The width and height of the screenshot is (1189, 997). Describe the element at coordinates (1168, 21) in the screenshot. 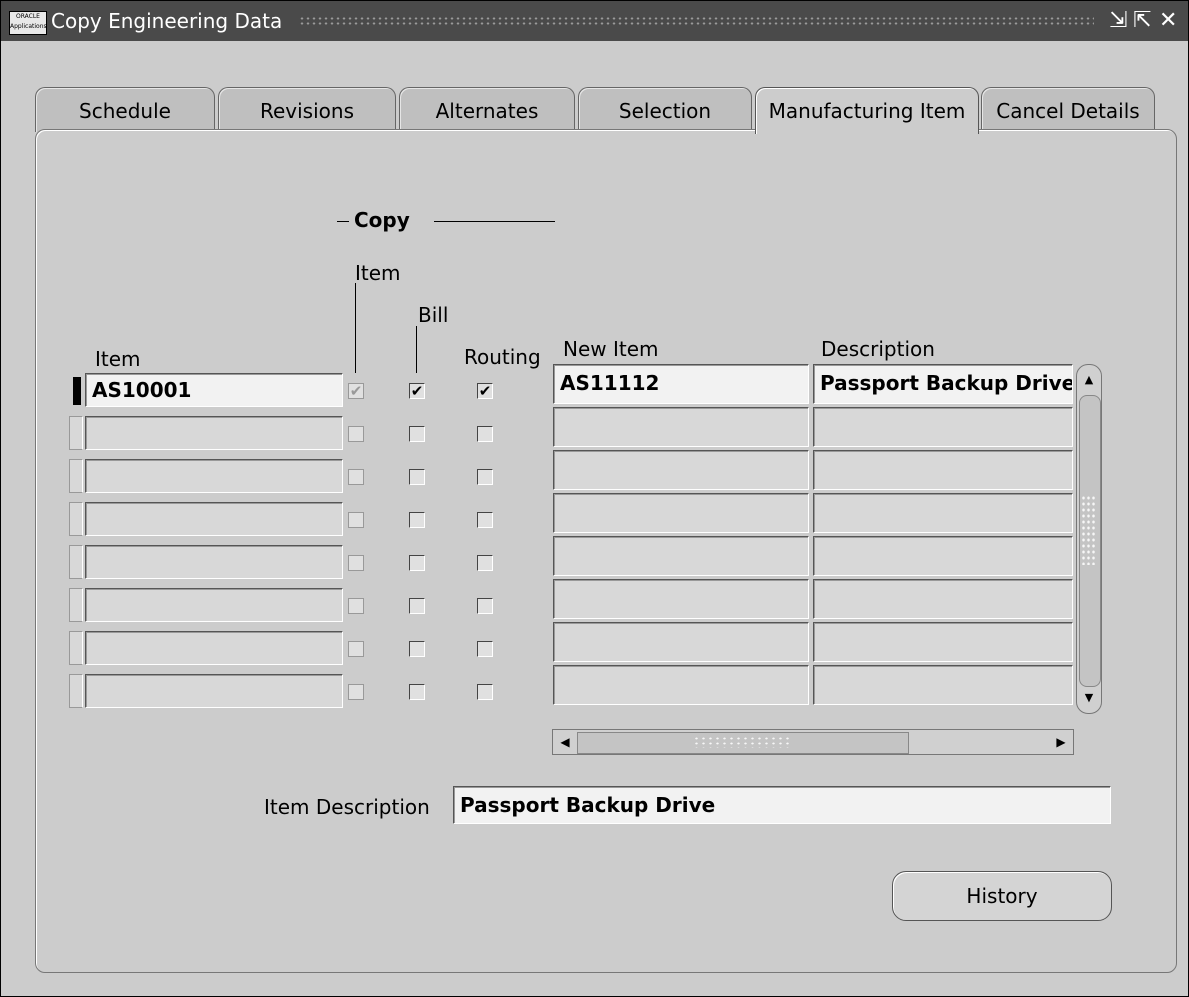

I see `close-icon: ✕` at that location.